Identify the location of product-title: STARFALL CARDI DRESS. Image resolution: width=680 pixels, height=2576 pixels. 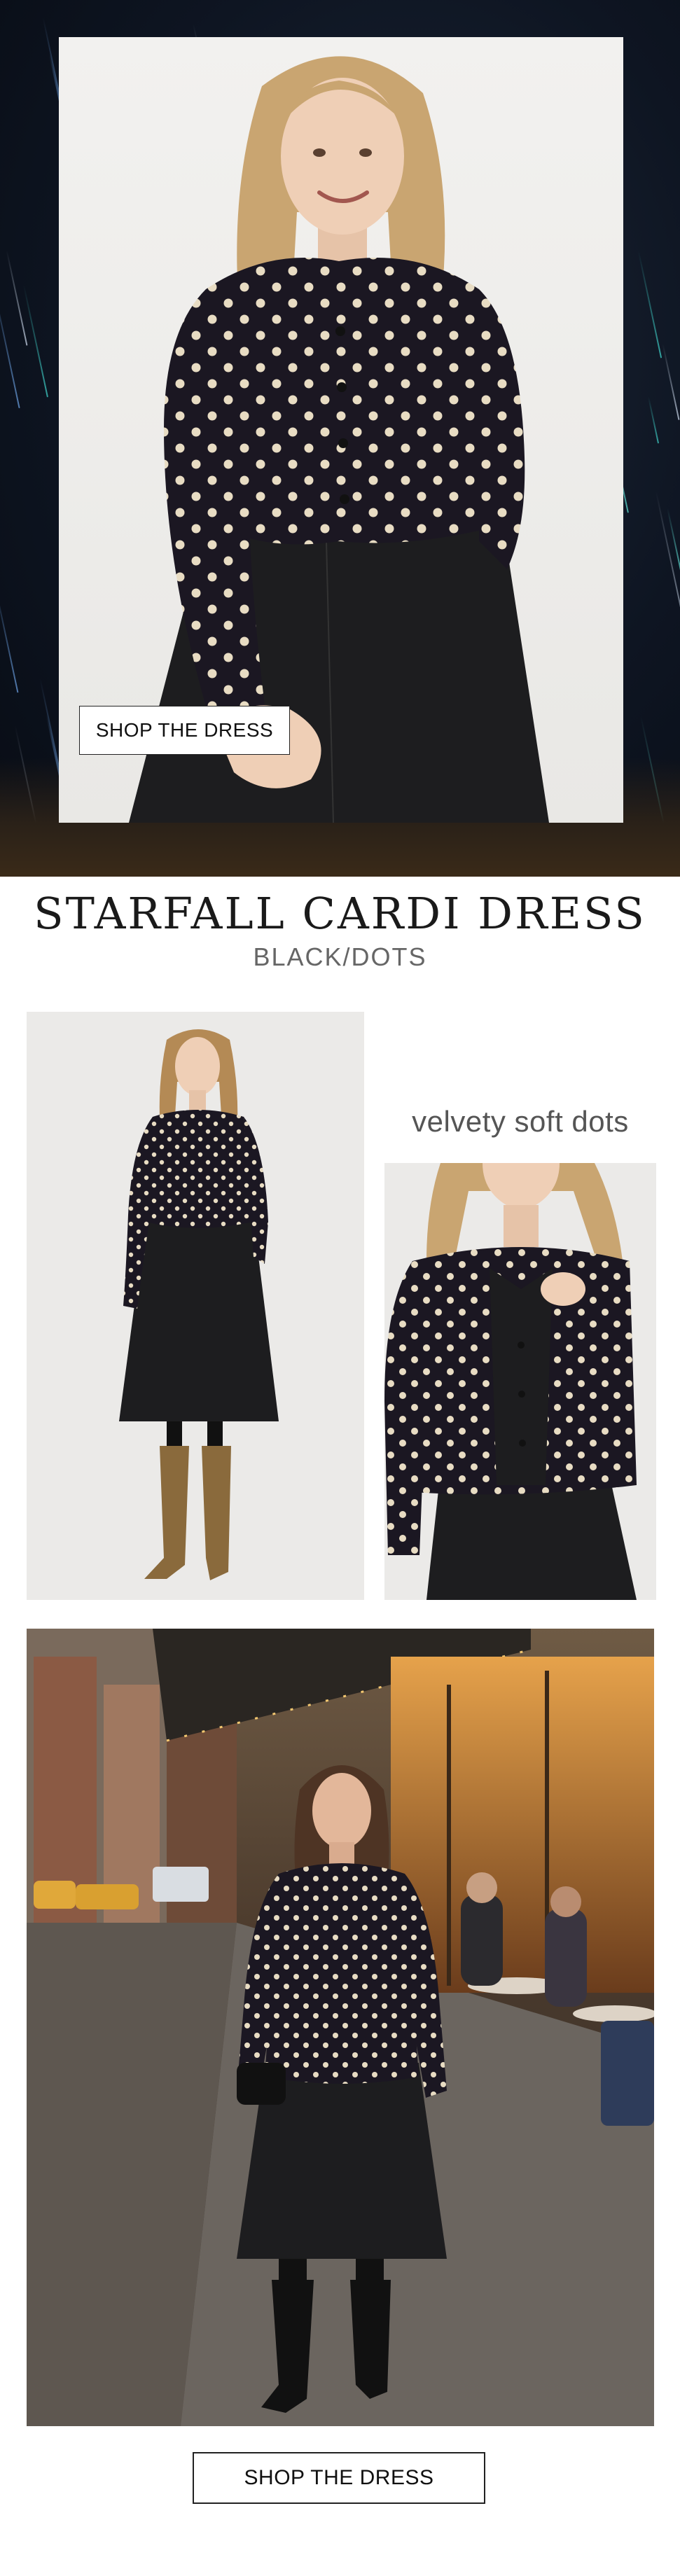
(340, 913).